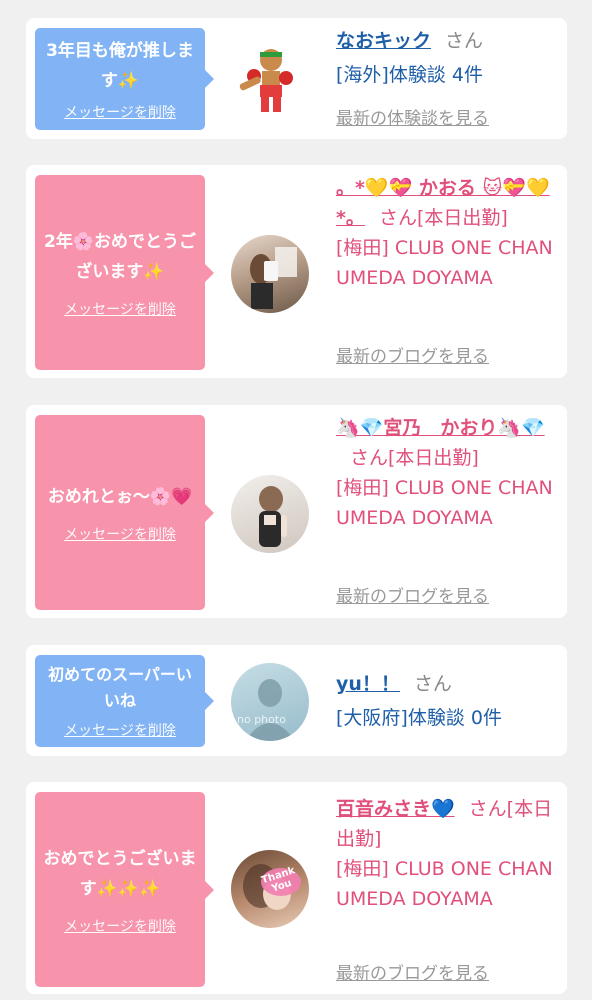 This screenshot has height=1000, width=592. I want to click on no-photo-silhouette-icon, so click(270, 710).